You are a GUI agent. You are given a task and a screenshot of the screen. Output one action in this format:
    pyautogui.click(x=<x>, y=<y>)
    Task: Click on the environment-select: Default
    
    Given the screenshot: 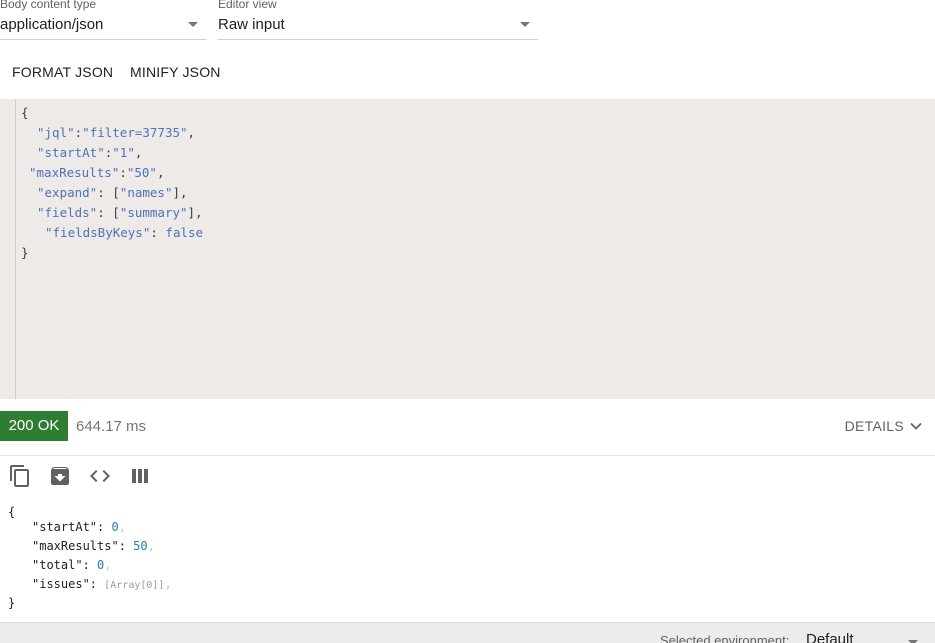 What is the action you would take?
    pyautogui.click(x=830, y=637)
    